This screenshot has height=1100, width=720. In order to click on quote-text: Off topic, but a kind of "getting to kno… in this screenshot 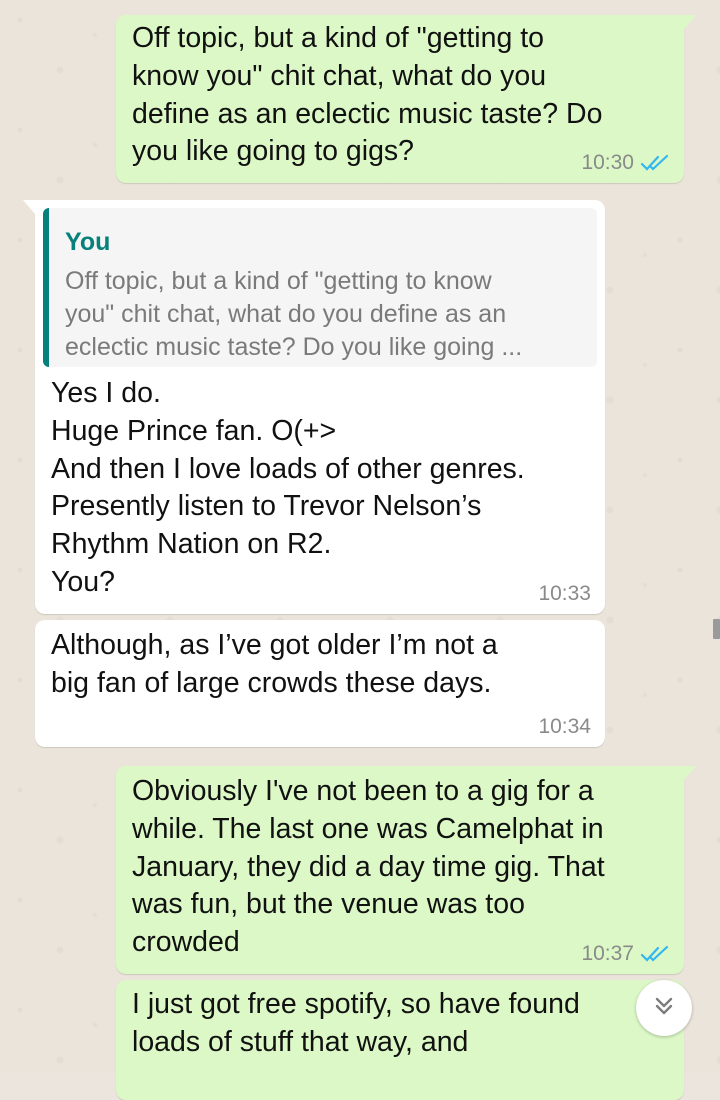, I will do `click(294, 314)`.